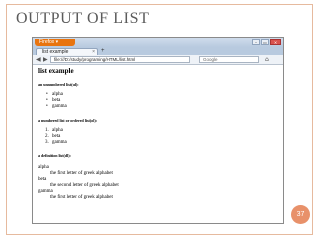  I want to click on slide-title: OUTPUT OF LIST, so click(83, 18).